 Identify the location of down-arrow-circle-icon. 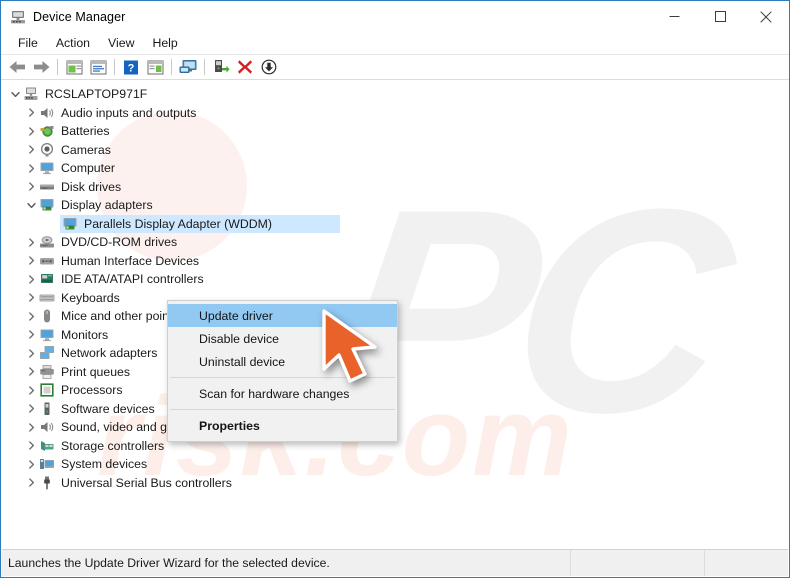
(269, 67).